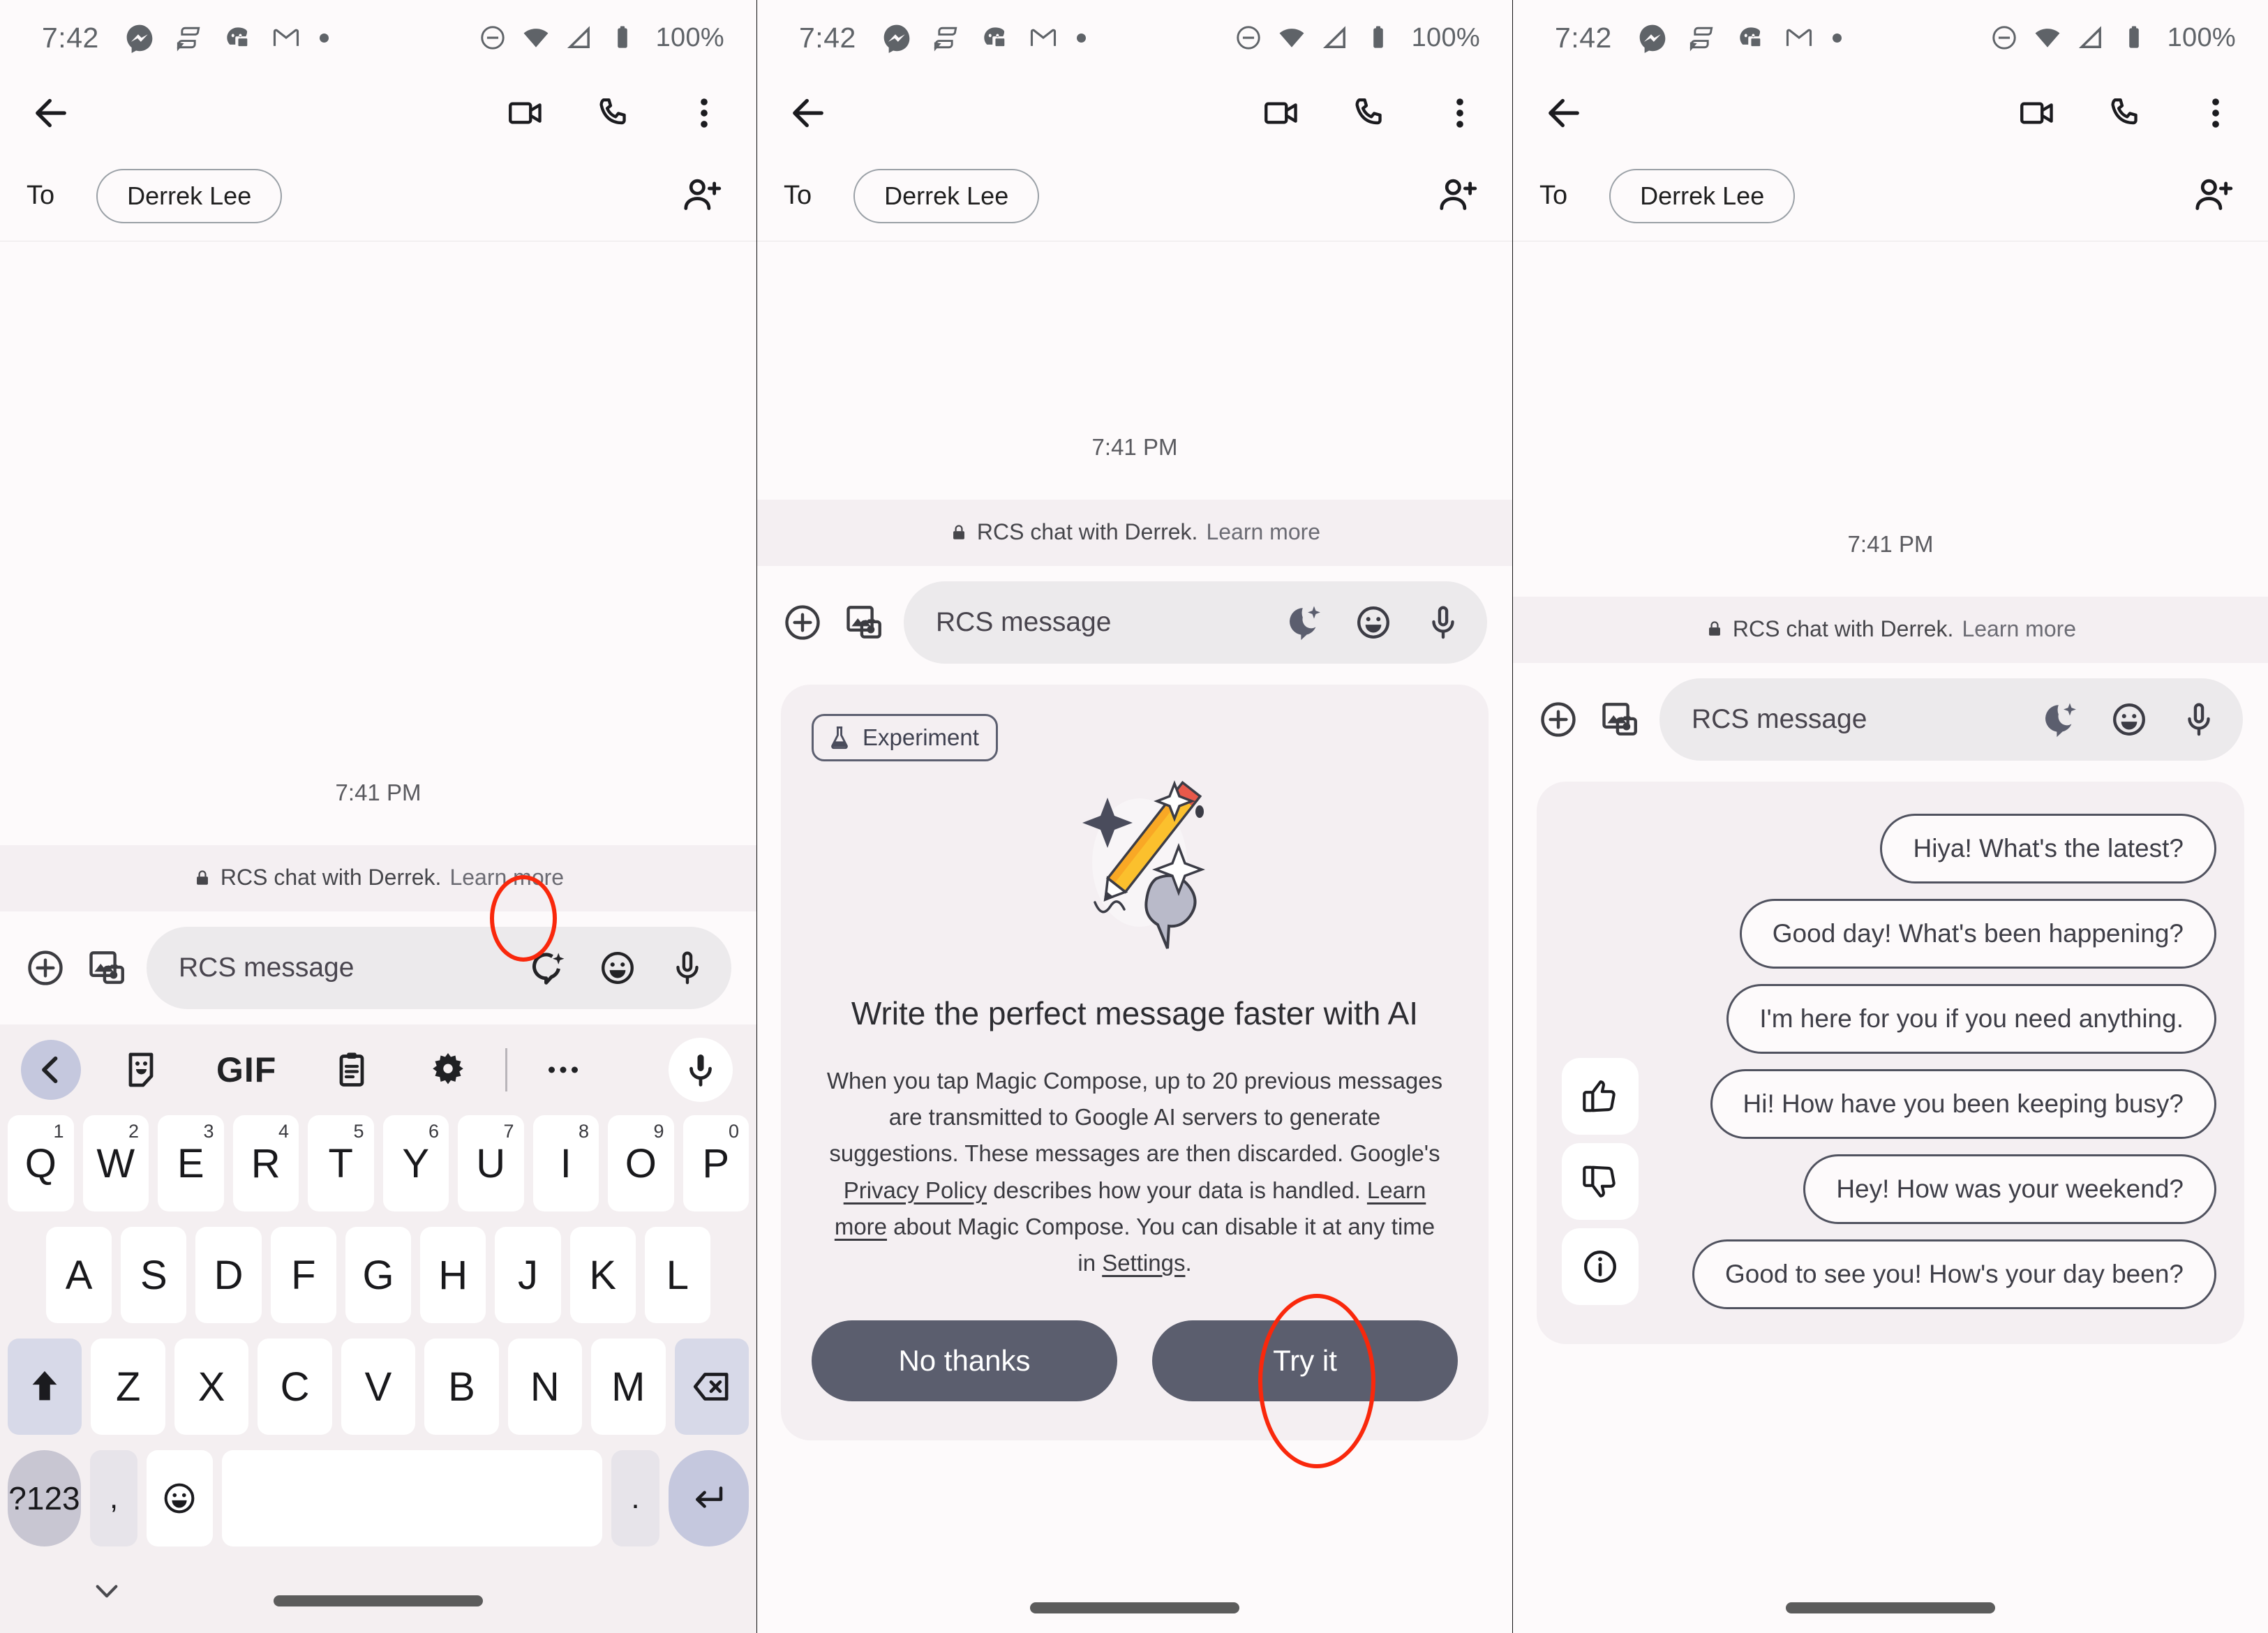 The width and height of the screenshot is (2268, 1633). Describe the element at coordinates (528, 1275) in the screenshot. I see `key-j: J` at that location.